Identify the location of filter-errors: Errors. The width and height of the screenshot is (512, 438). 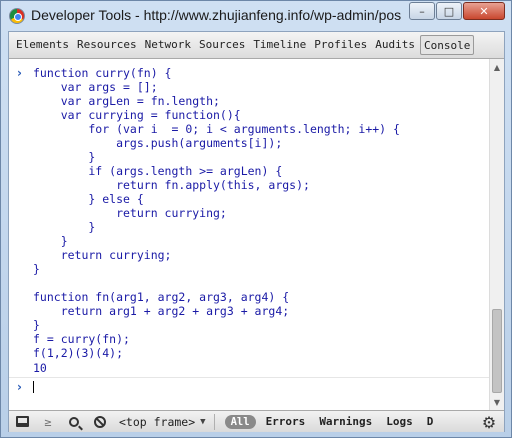
(286, 421).